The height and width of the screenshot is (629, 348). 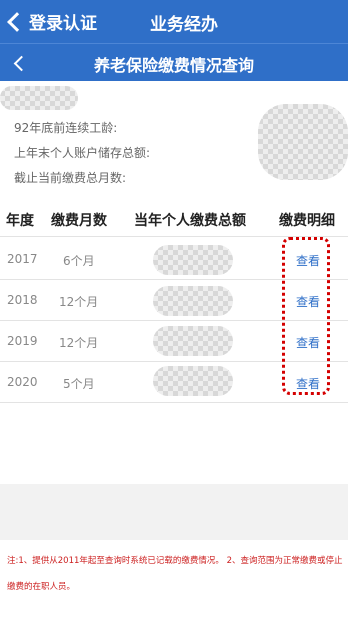 I want to click on redacted-name, so click(x=39, y=98).